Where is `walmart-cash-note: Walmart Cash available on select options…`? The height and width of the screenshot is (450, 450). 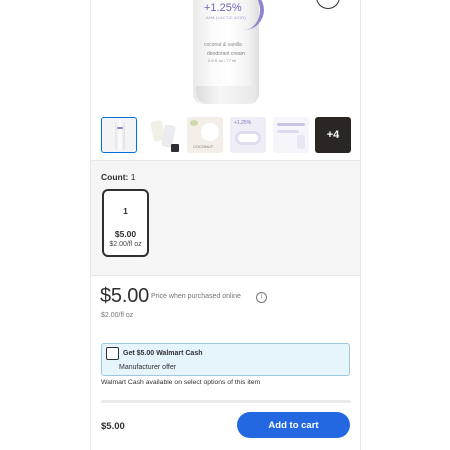 walmart-cash-note: Walmart Cash available on select options… is located at coordinates (181, 382).